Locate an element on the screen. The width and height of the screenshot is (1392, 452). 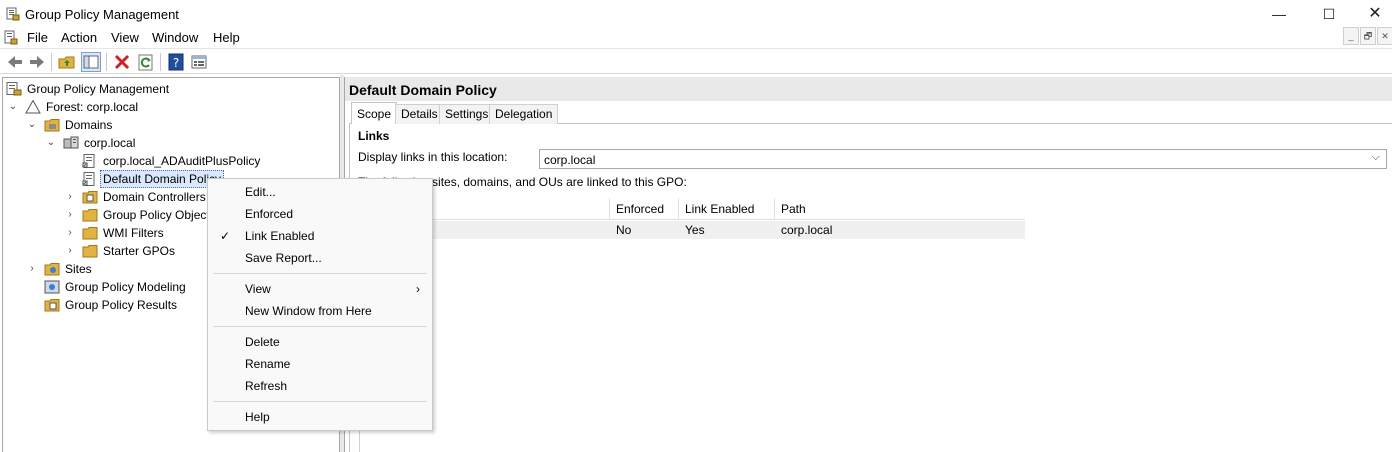
mdi-close-button: ✕ is located at coordinates (1384, 36).